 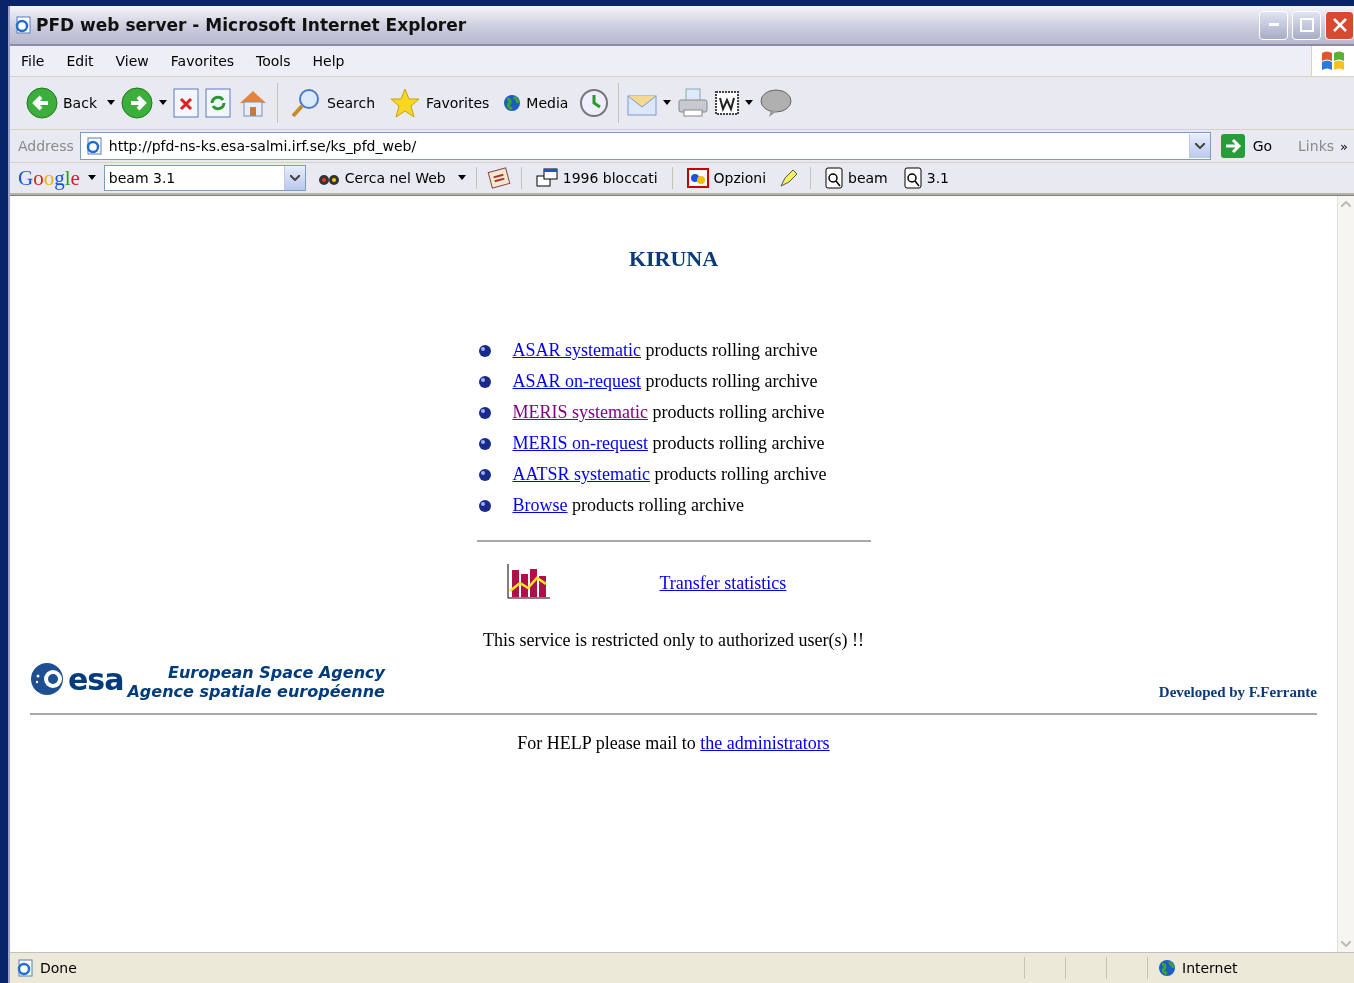 I want to click on star-icon, so click(x=405, y=103).